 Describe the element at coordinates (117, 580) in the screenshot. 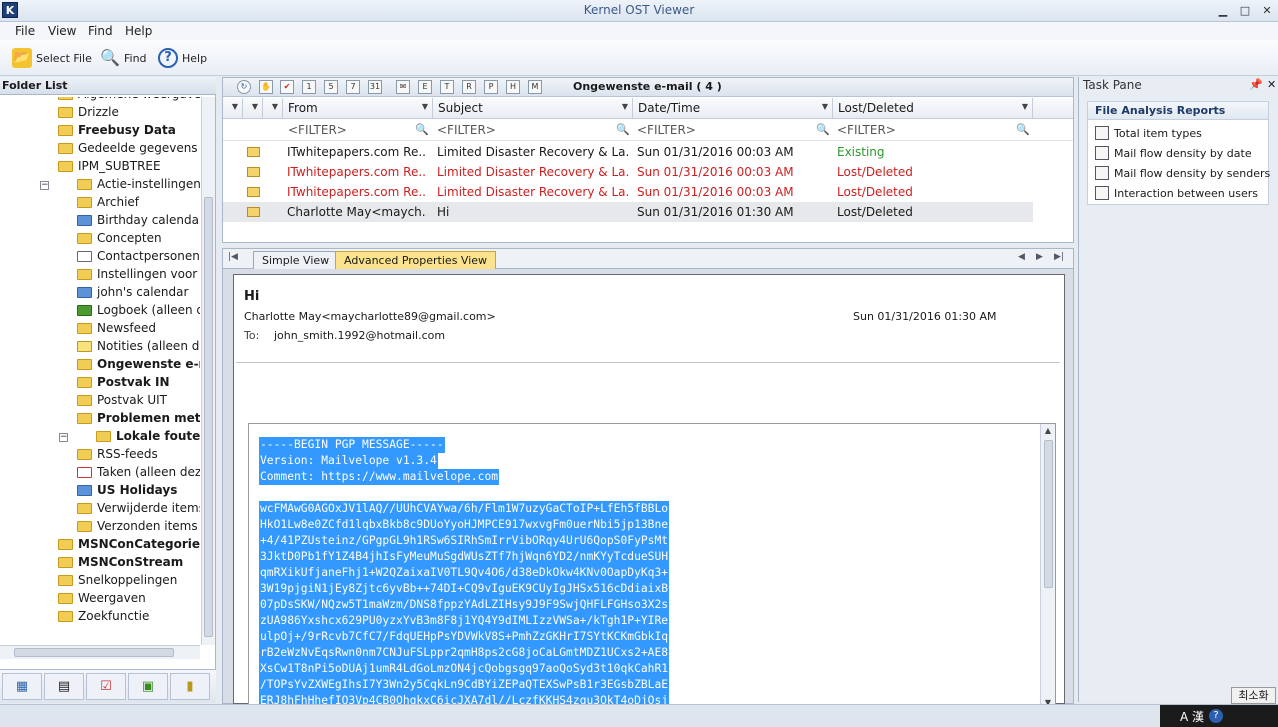

I see `folder-item: Snelkoppelingen` at that location.